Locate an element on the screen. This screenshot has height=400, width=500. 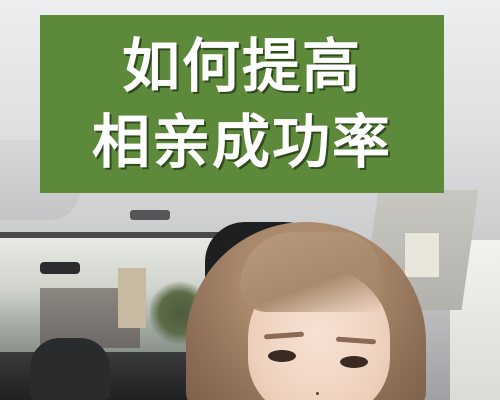
passenger-headrest is located at coordinates (70, 369).